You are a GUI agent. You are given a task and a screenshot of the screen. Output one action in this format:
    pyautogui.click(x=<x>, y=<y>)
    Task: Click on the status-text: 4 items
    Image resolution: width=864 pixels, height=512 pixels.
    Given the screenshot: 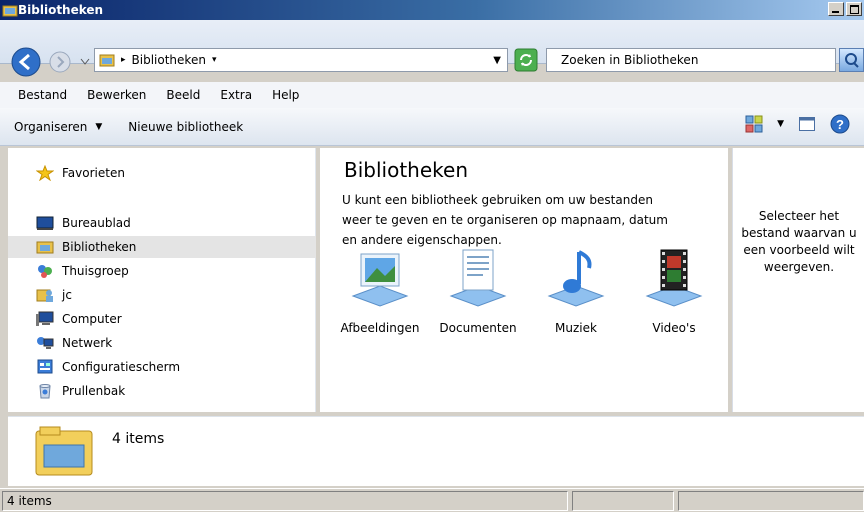 What is the action you would take?
    pyautogui.click(x=285, y=501)
    